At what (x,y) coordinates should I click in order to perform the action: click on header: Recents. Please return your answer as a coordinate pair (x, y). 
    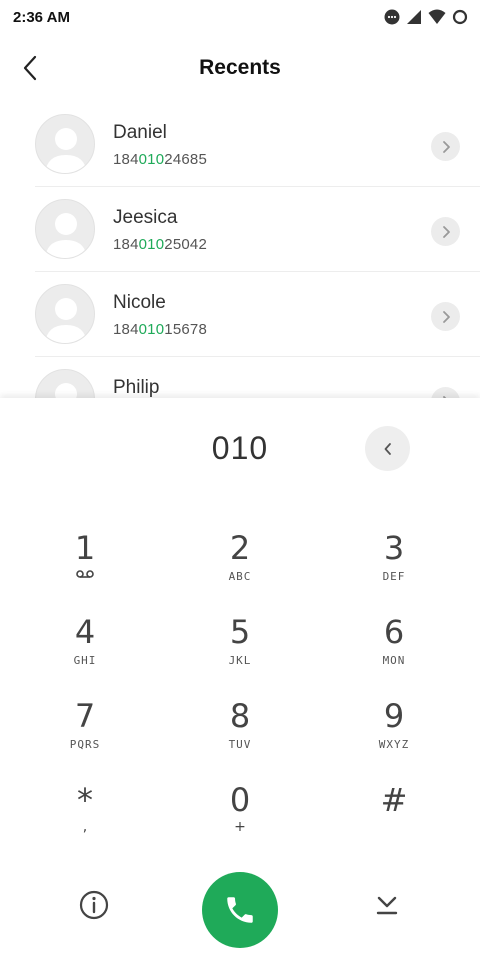
    Looking at the image, I should click on (240, 68).